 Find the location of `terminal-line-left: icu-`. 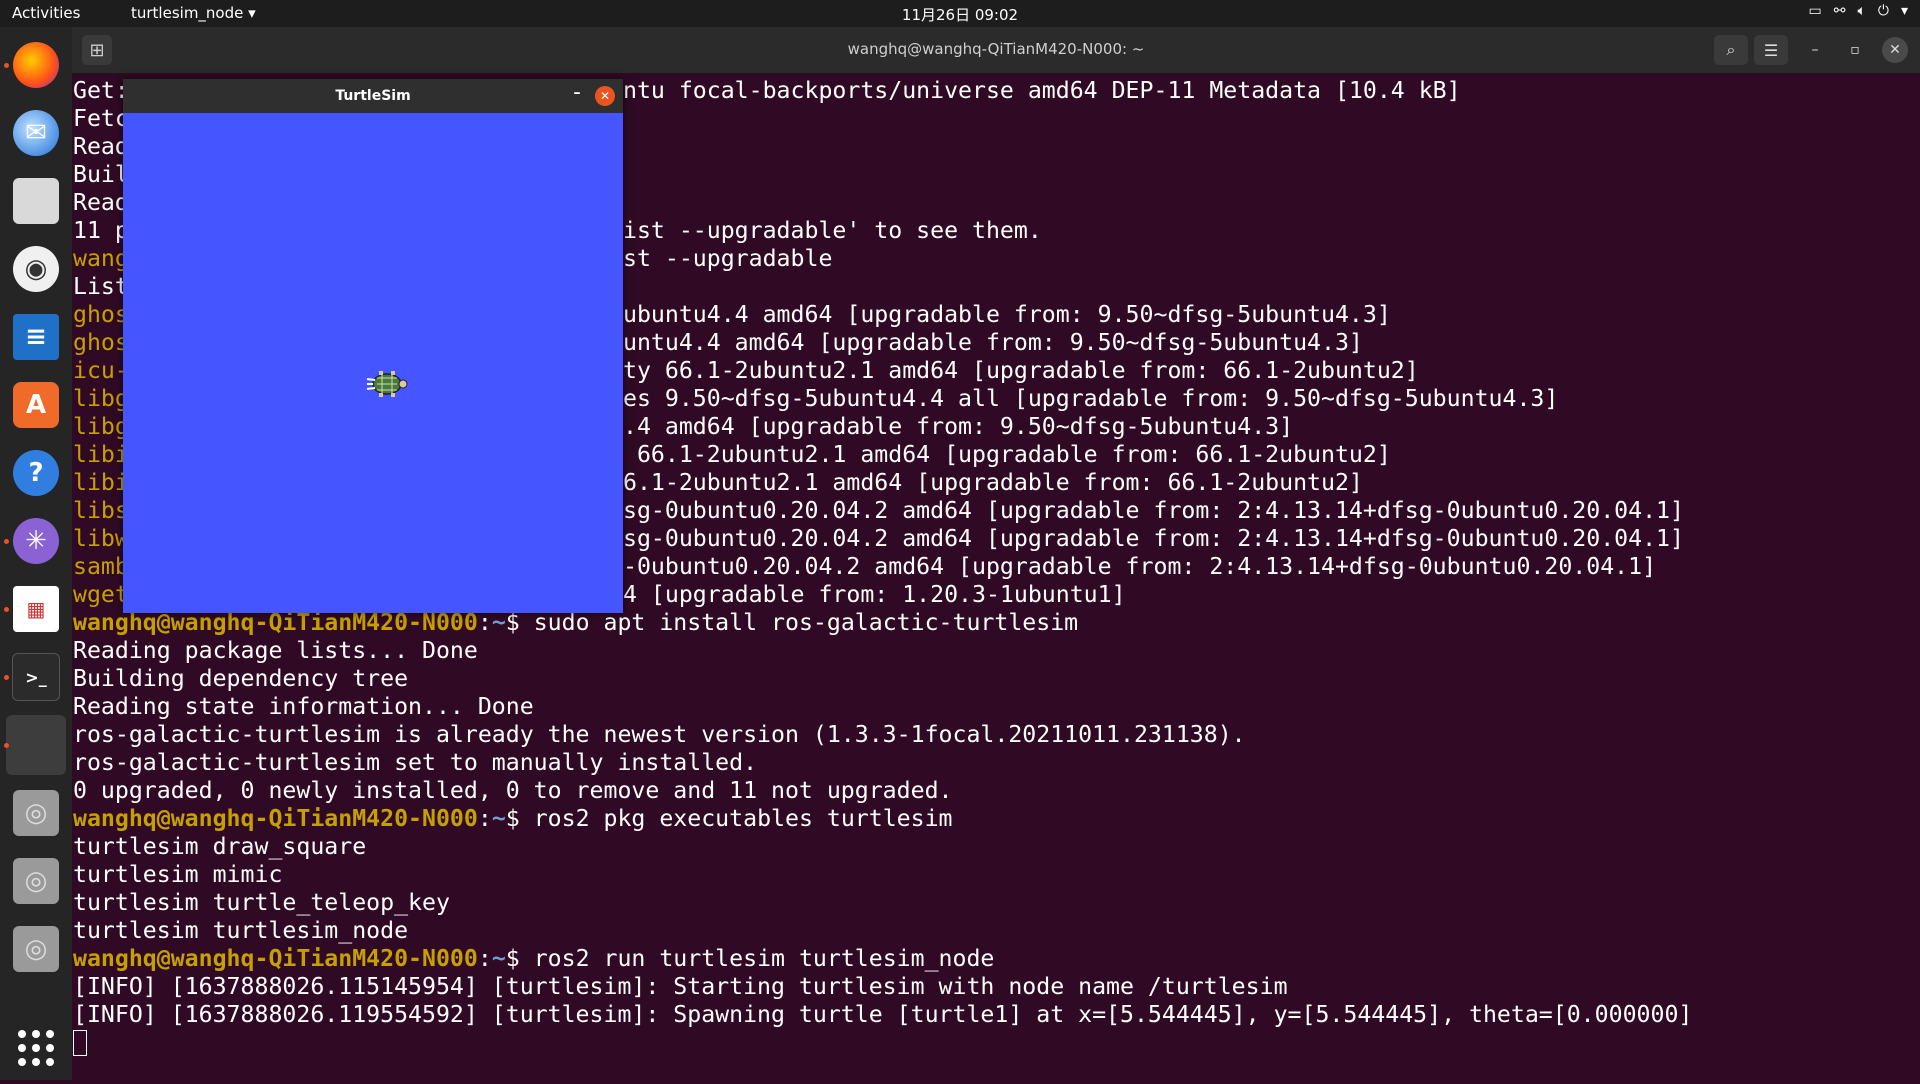

terminal-line-left: icu- is located at coordinates (101, 370).